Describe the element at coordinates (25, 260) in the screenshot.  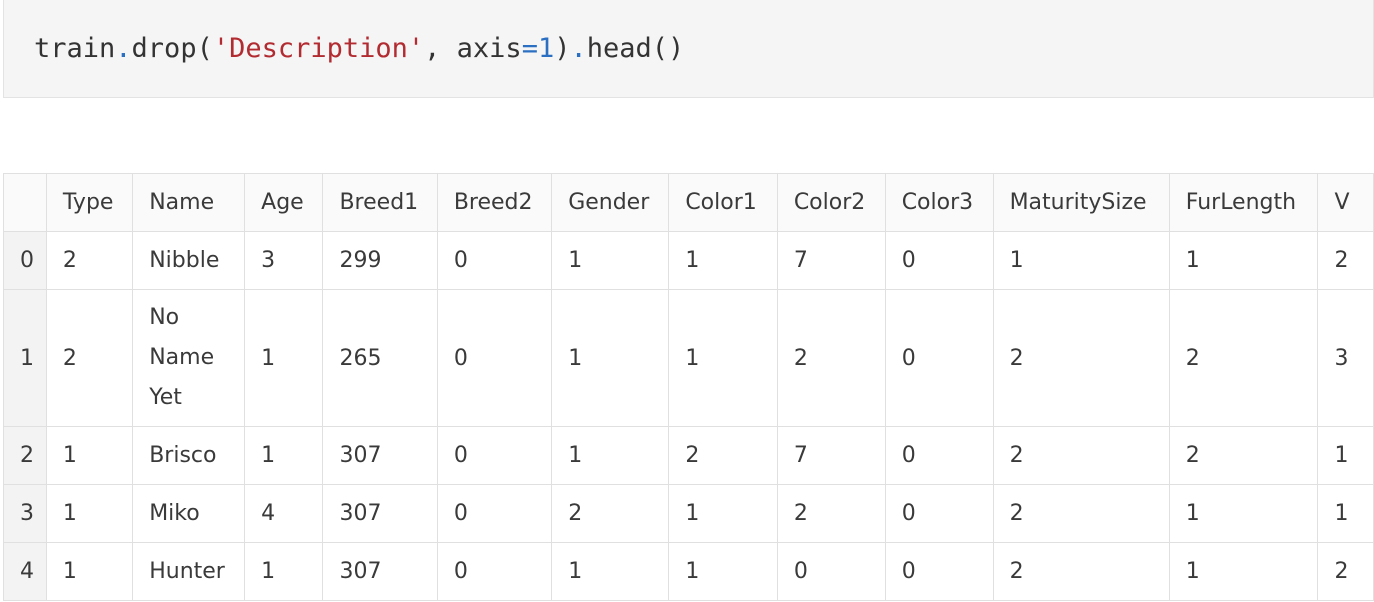
I see `row-index: 0` at that location.